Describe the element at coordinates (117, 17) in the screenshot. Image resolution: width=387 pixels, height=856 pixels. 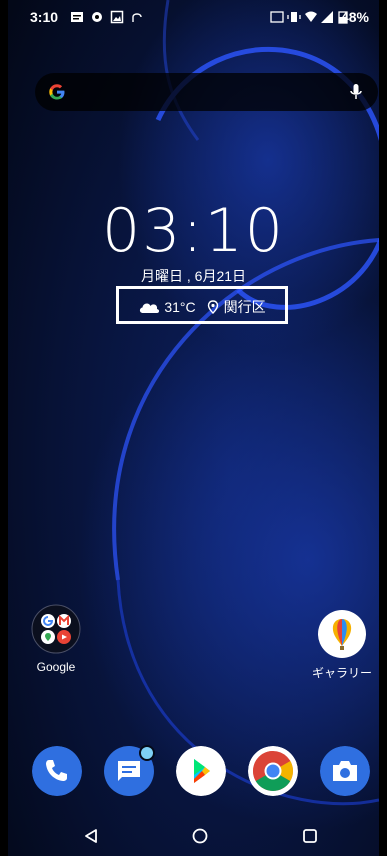
I see `image-icon` at that location.